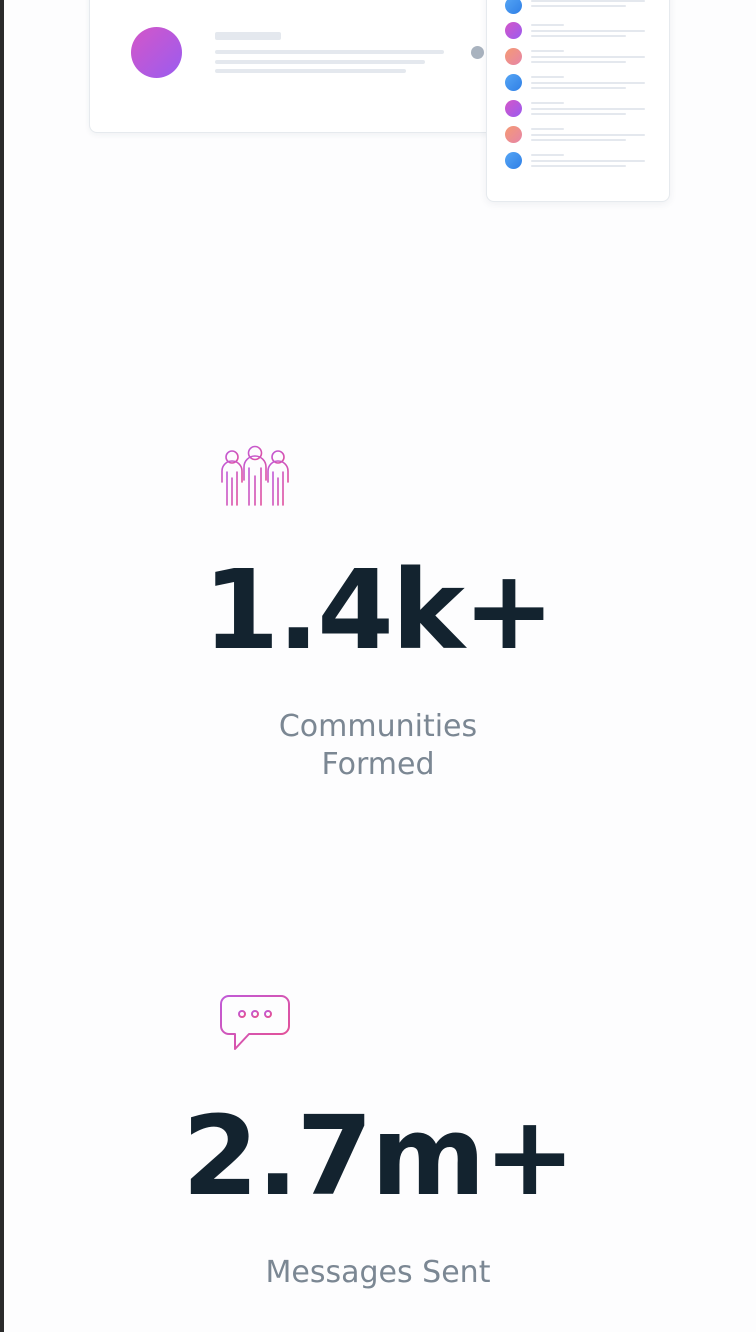 This screenshot has width=756, height=1332. I want to click on stat-label-line: Communities, so click(378, 726).